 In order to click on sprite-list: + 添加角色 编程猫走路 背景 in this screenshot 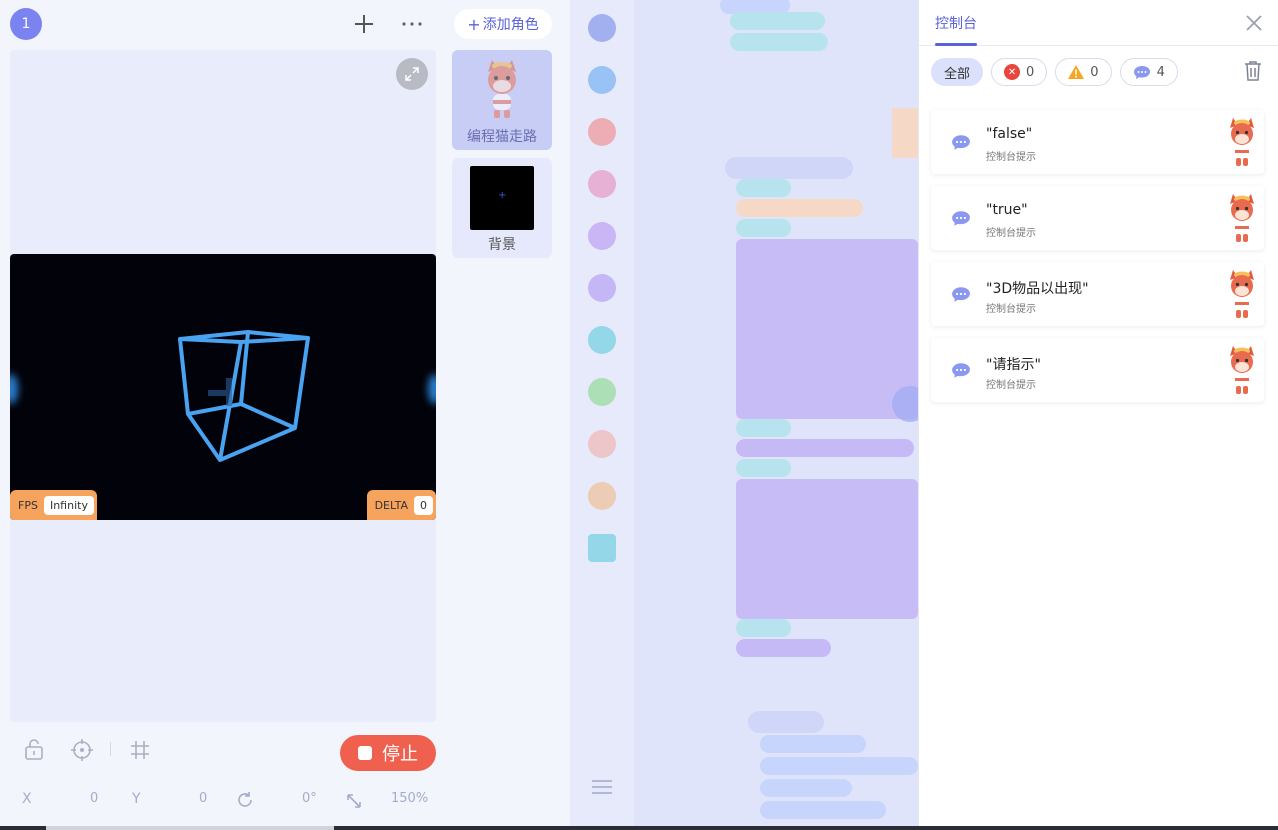, I will do `click(507, 415)`.